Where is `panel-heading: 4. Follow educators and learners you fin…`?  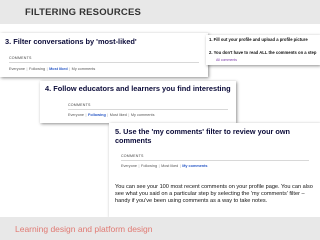 panel-heading: 4. Follow educators and learners you fin… is located at coordinates (138, 88).